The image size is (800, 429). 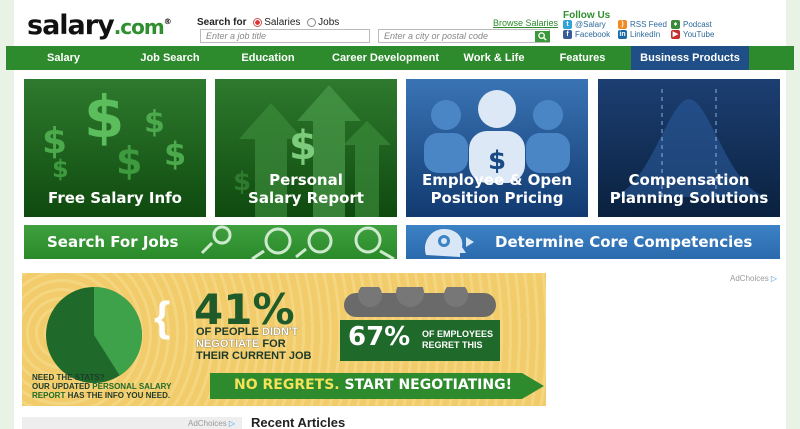 What do you see at coordinates (268, 58) in the screenshot?
I see `nav-education: Education` at bounding box center [268, 58].